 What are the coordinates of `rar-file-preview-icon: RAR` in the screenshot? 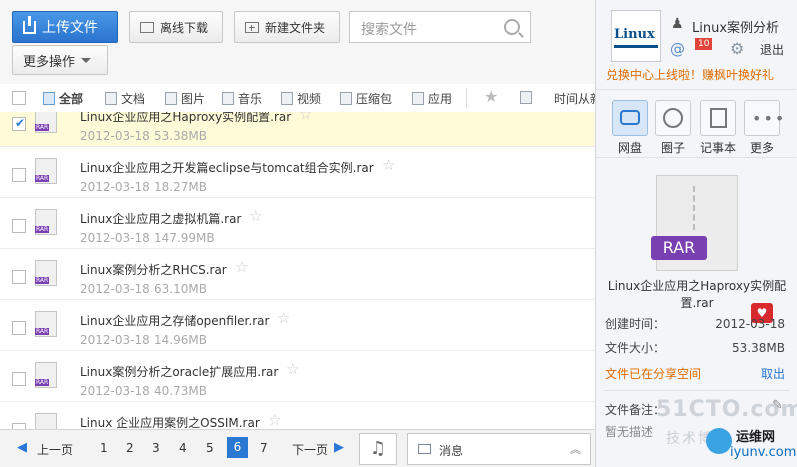 It's located at (694, 223).